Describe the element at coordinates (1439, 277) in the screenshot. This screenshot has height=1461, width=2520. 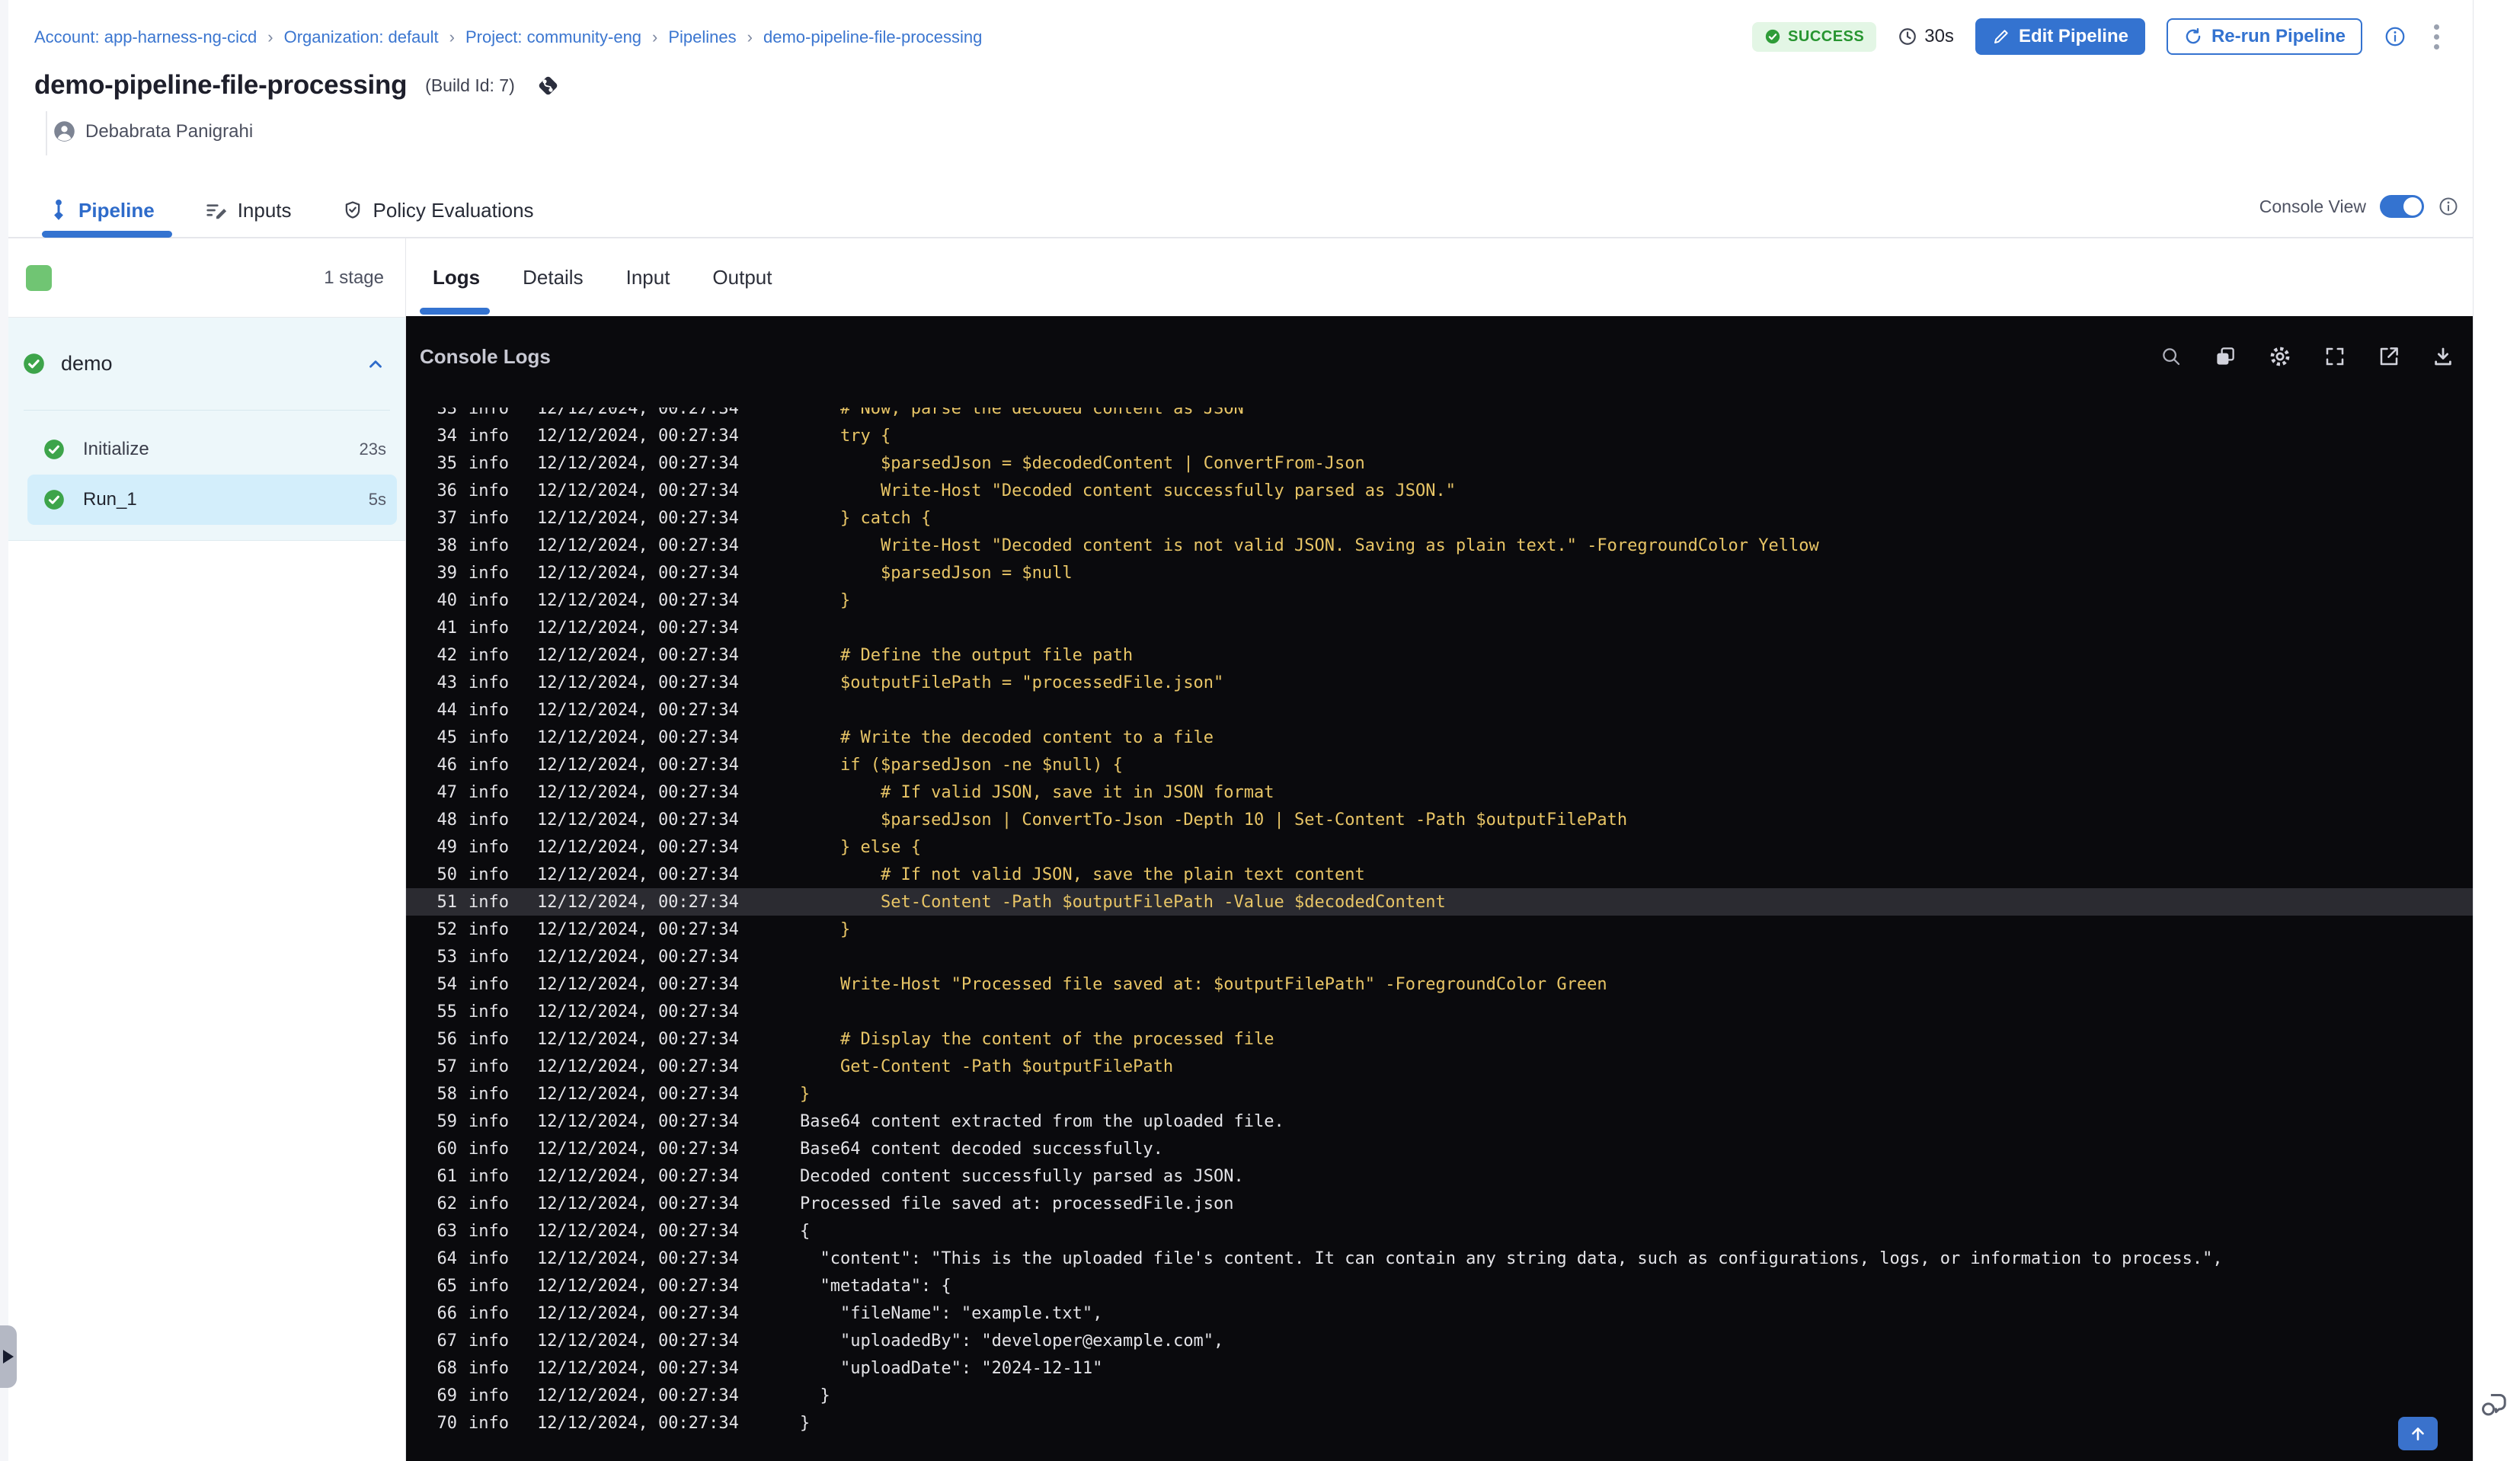
I see `step-detail-tabs: Logs Details Input Output` at that location.